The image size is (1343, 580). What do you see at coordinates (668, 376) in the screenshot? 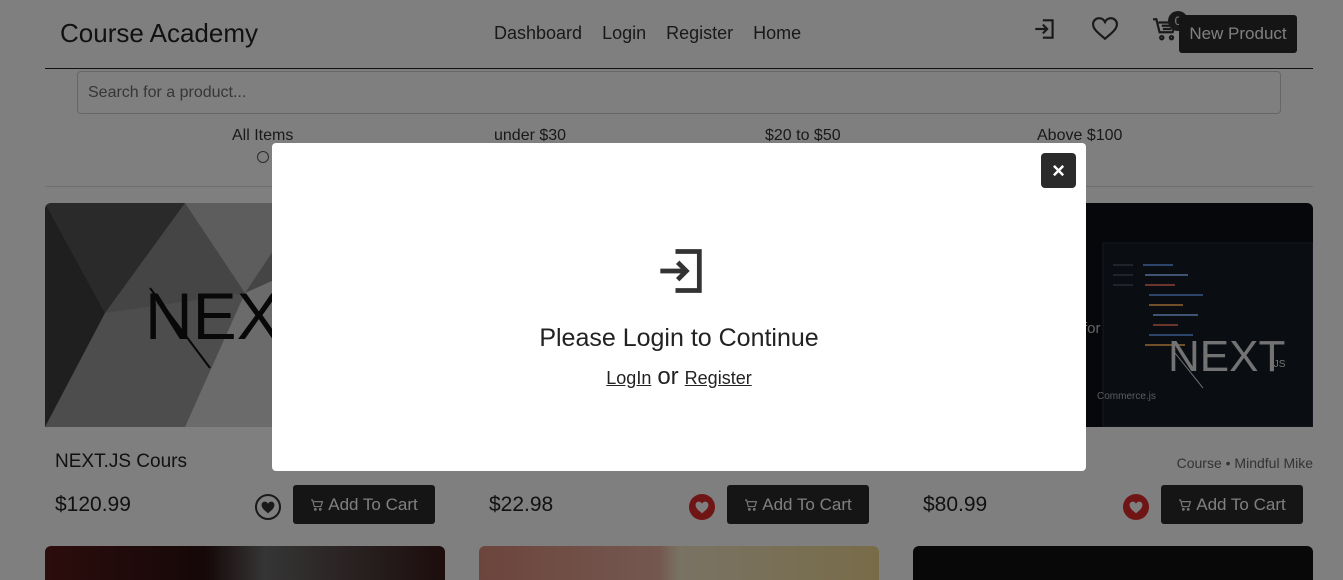
I see `or-text: or` at bounding box center [668, 376].